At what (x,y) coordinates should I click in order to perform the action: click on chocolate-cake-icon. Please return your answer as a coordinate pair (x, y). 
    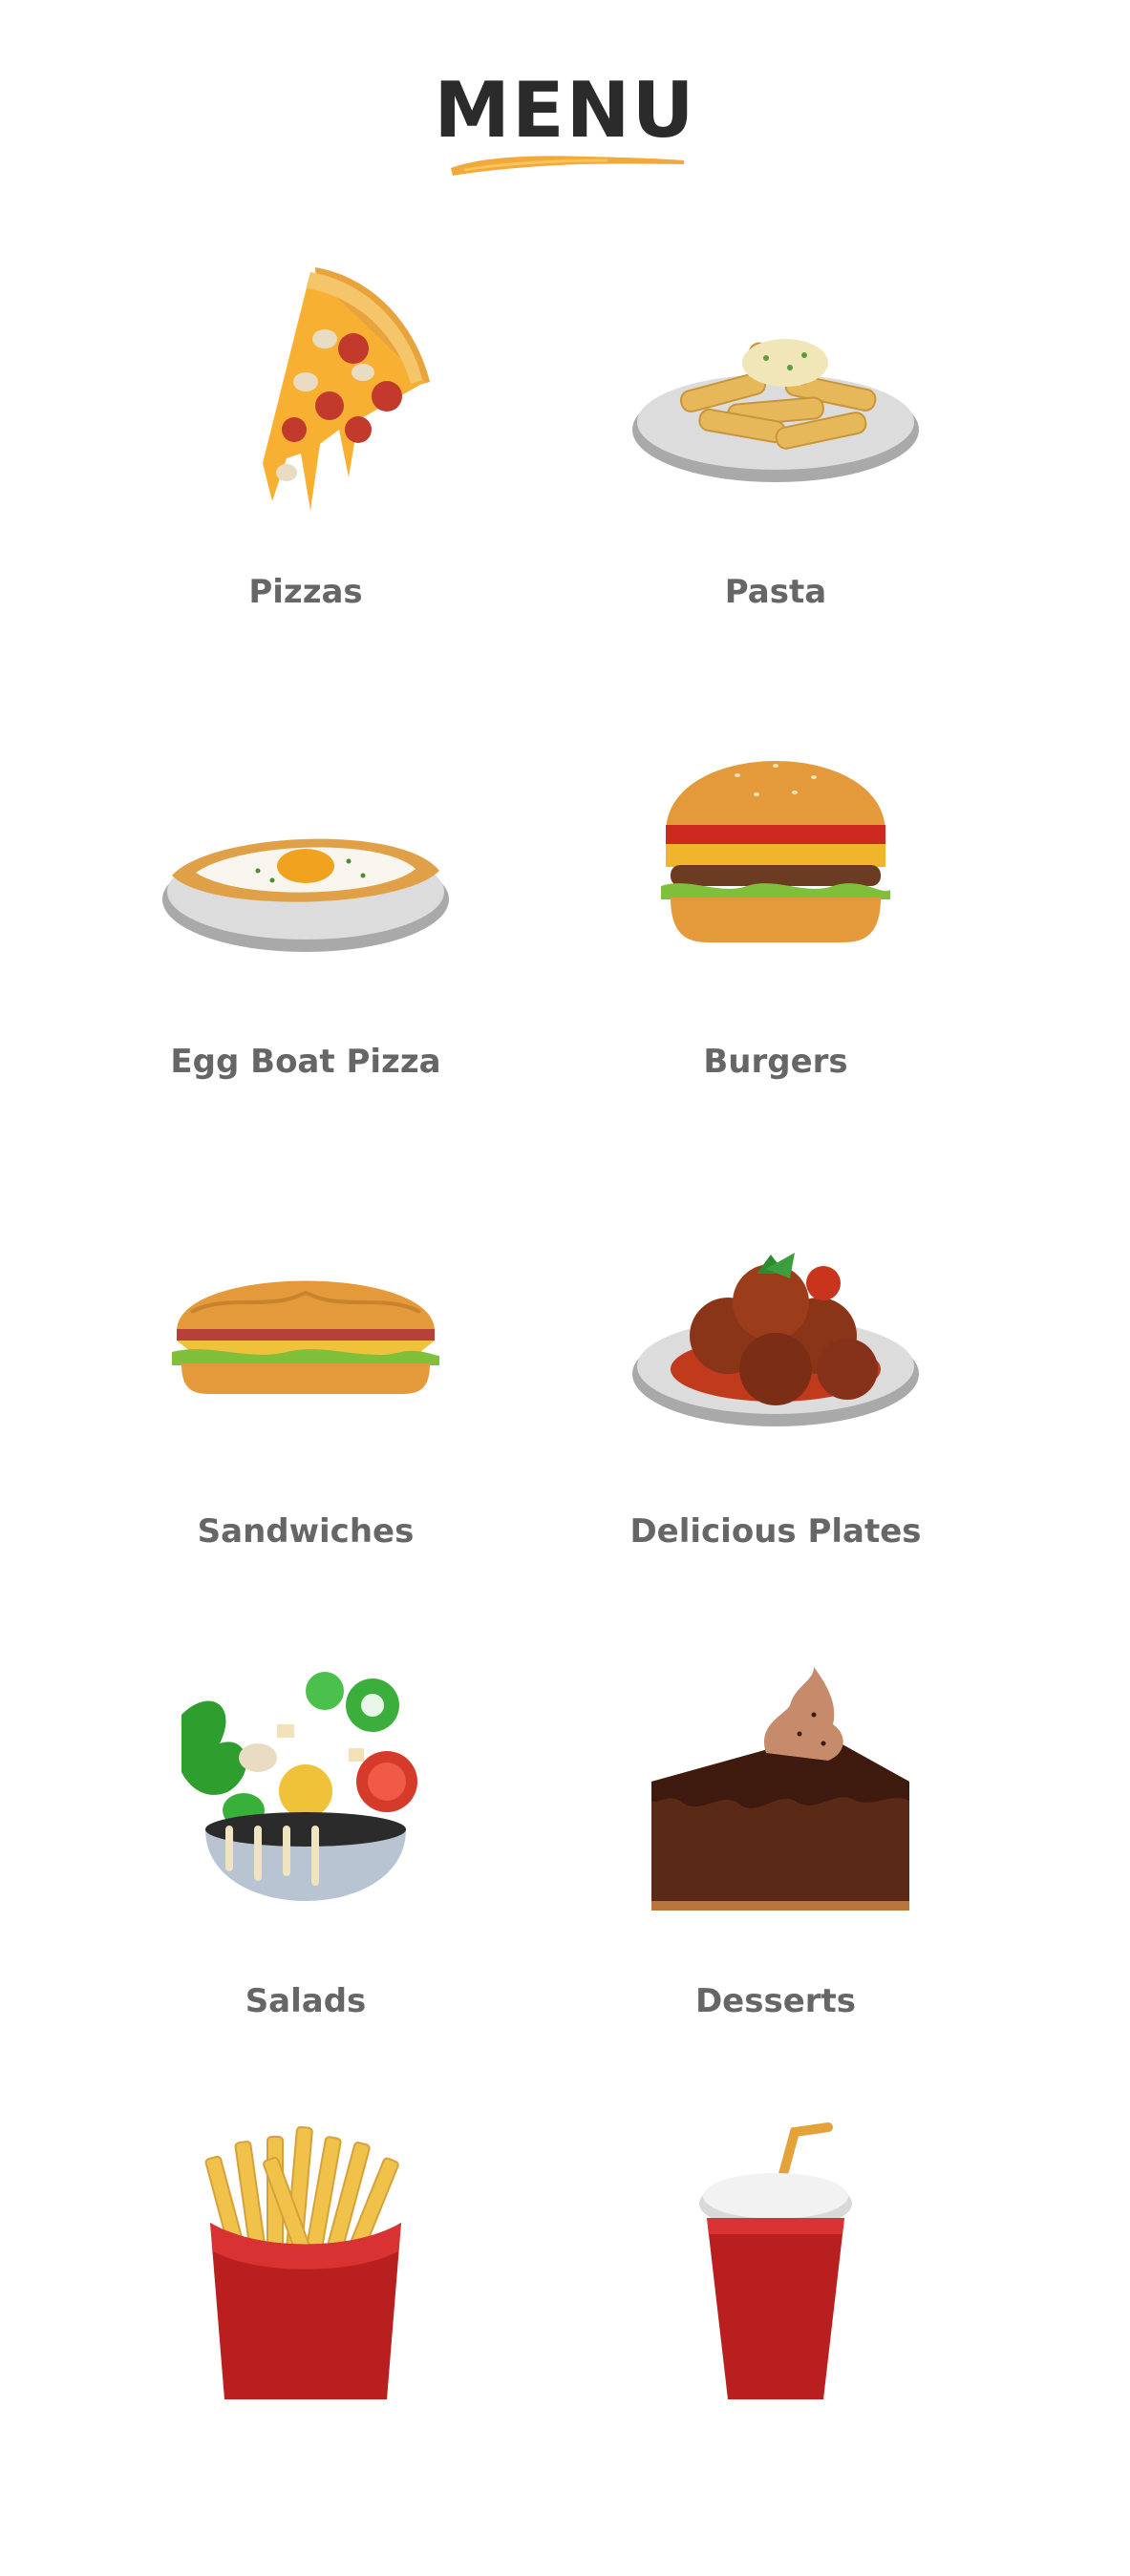
    Looking at the image, I should click on (780, 1789).